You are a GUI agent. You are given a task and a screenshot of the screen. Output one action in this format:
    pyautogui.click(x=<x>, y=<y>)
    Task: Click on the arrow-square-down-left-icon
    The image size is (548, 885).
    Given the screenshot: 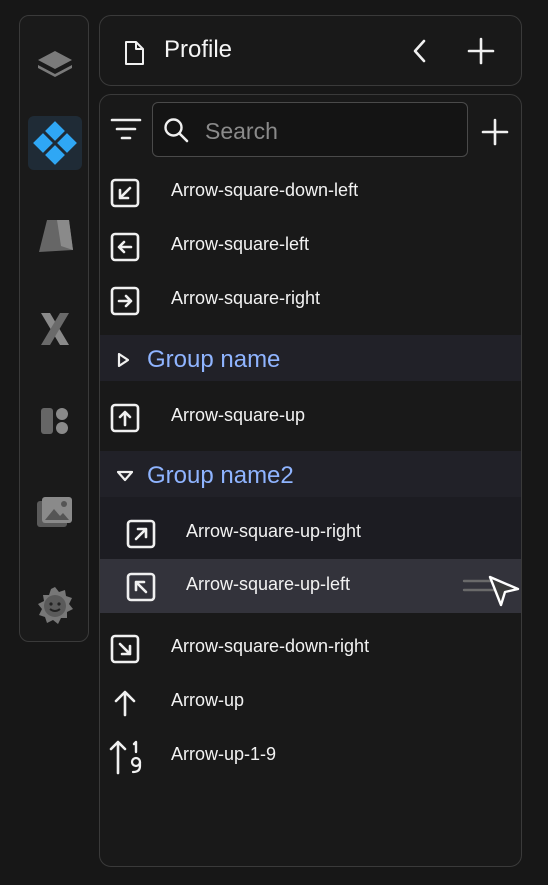 What is the action you would take?
    pyautogui.click(x=125, y=195)
    